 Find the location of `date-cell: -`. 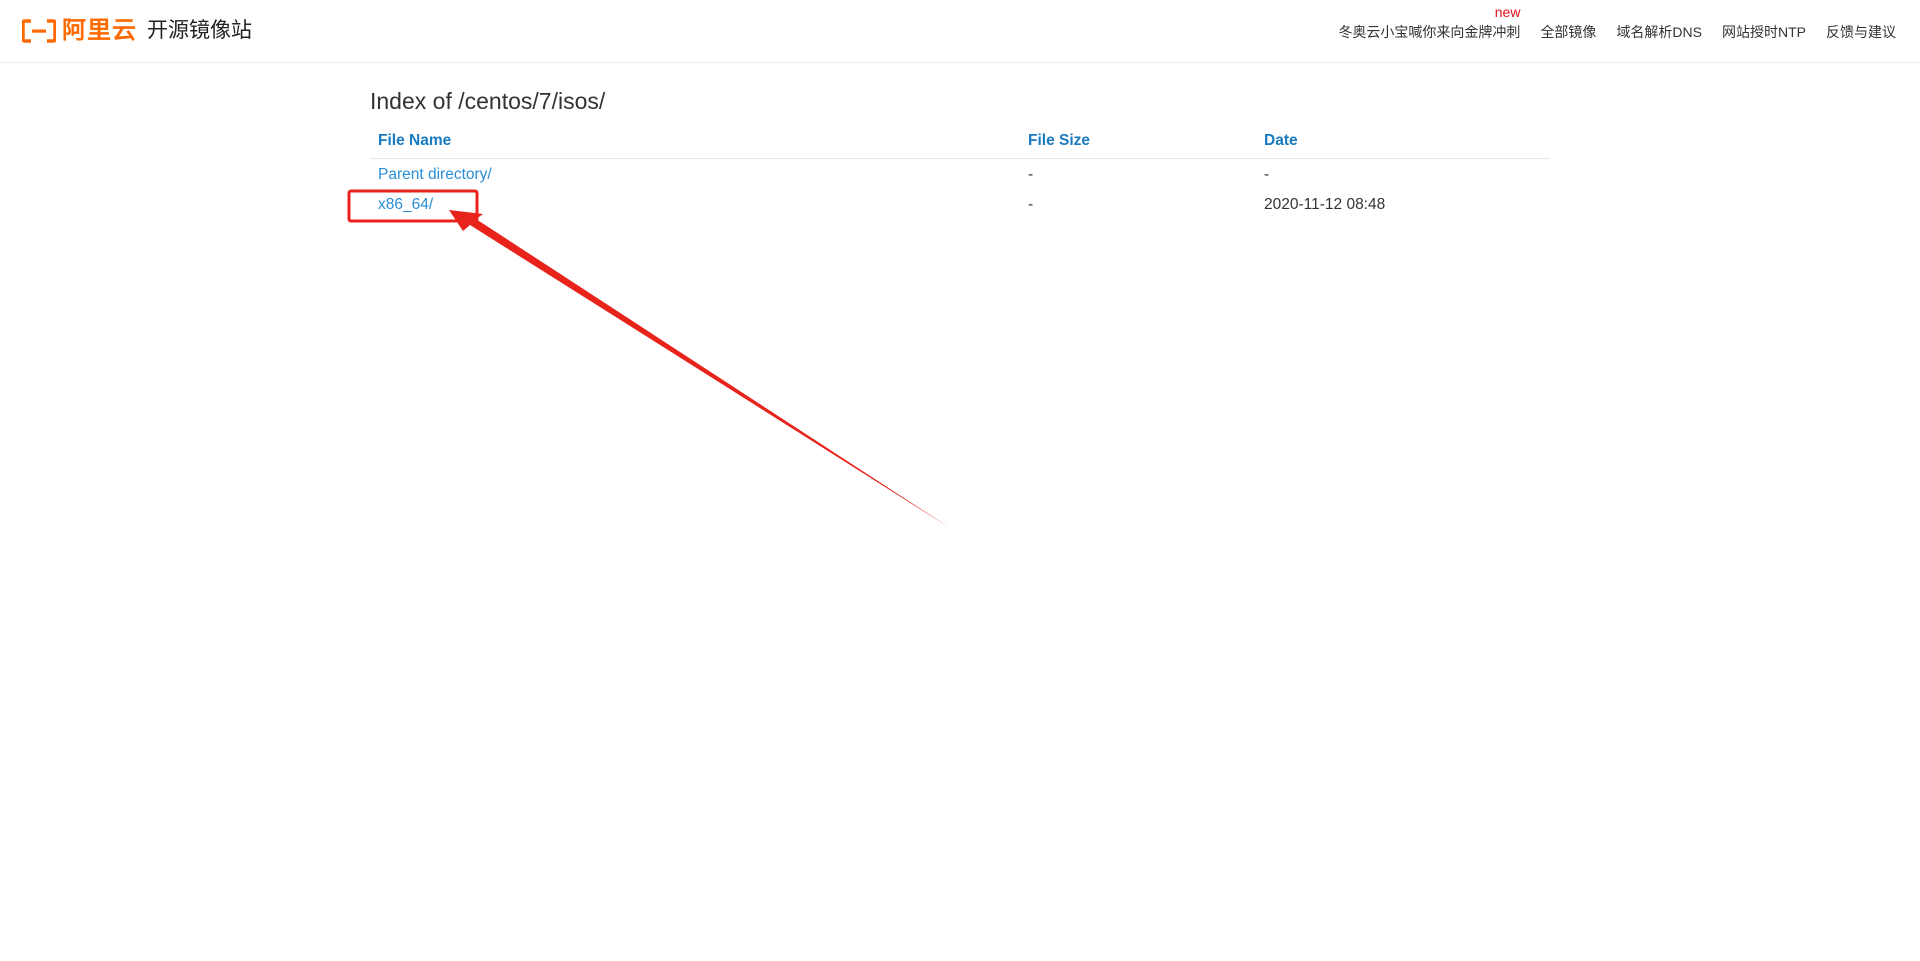

date-cell: - is located at coordinates (1267, 174).